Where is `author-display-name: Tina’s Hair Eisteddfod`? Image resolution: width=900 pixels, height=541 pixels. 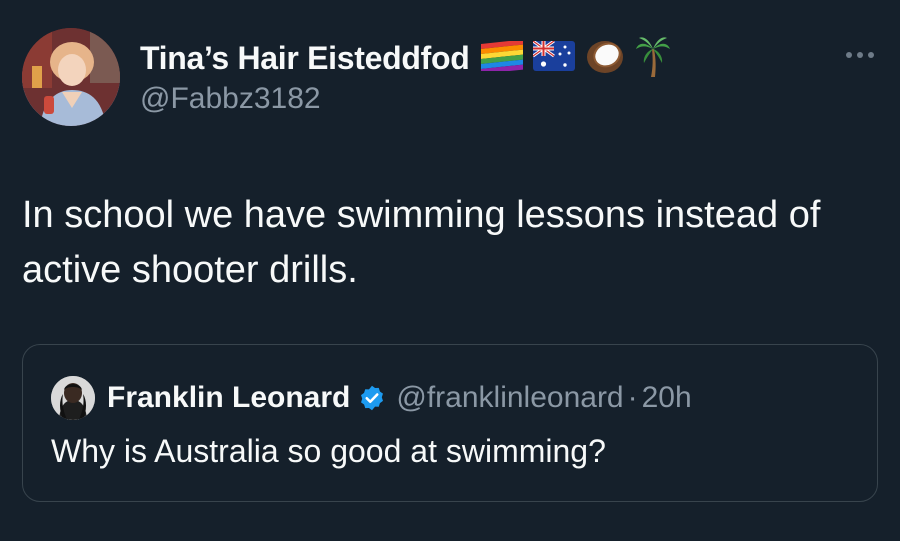 author-display-name: Tina’s Hair Eisteddfod is located at coordinates (305, 58).